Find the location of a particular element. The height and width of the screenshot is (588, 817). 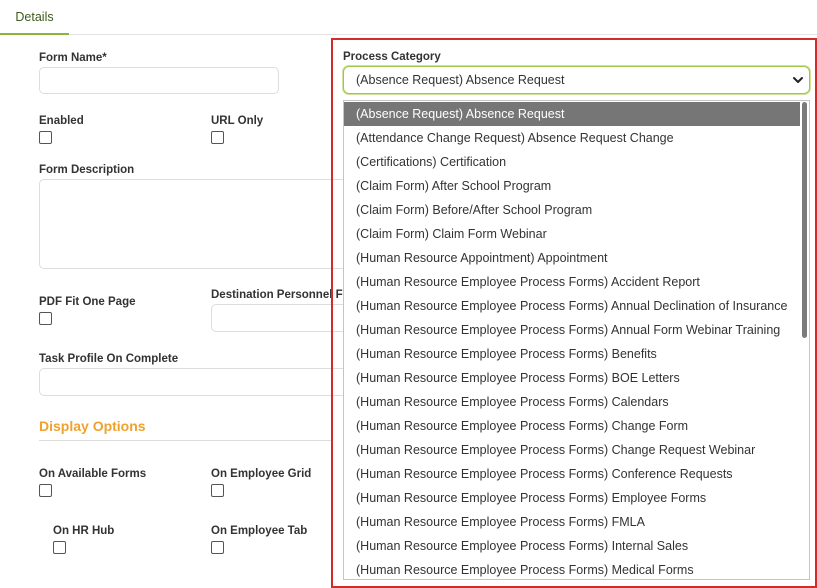

enabled-label: Enabled is located at coordinates (61, 121).